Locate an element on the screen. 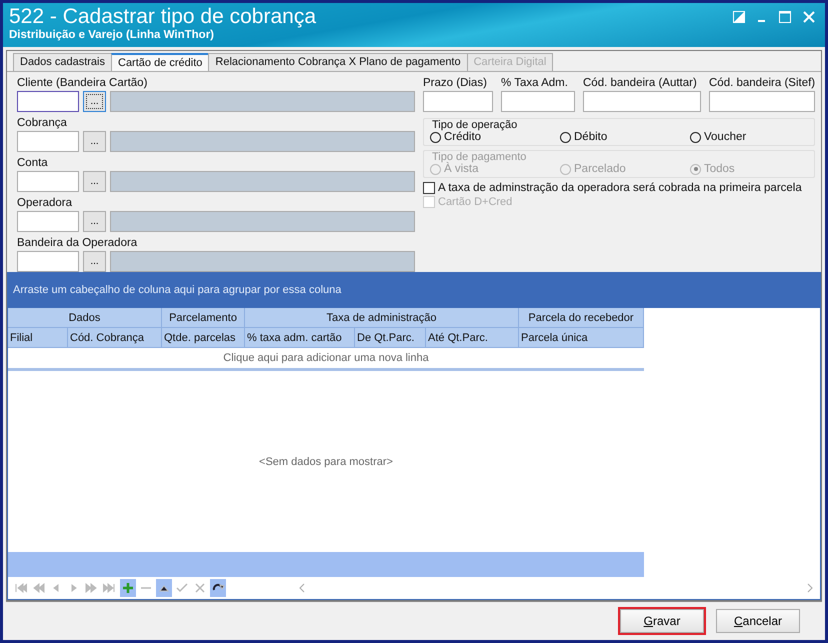 This screenshot has width=828, height=643. double-right-icon is located at coordinates (92, 588).